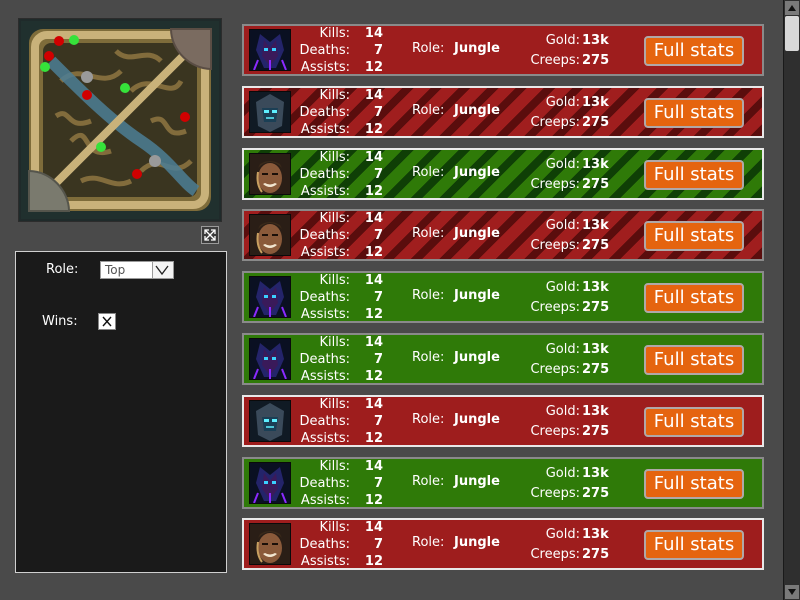 The height and width of the screenshot is (600, 800). Describe the element at coordinates (792, 592) in the screenshot. I see `scroll-down-arrow-icon` at that location.